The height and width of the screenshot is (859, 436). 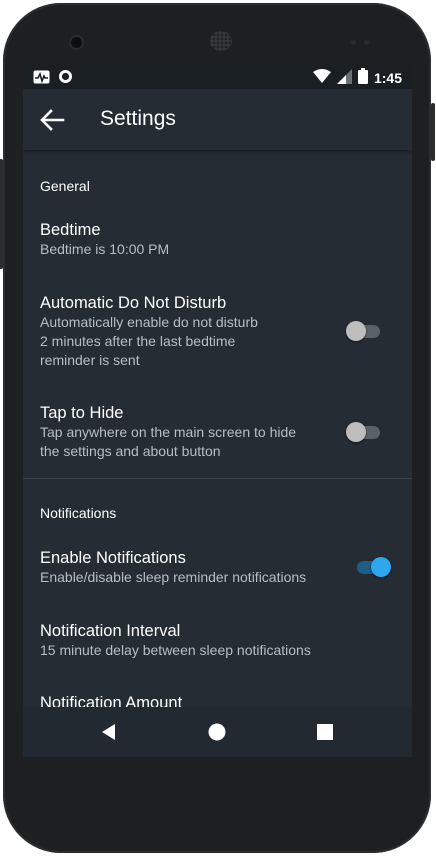 I want to click on nav-home-button, so click(x=217, y=732).